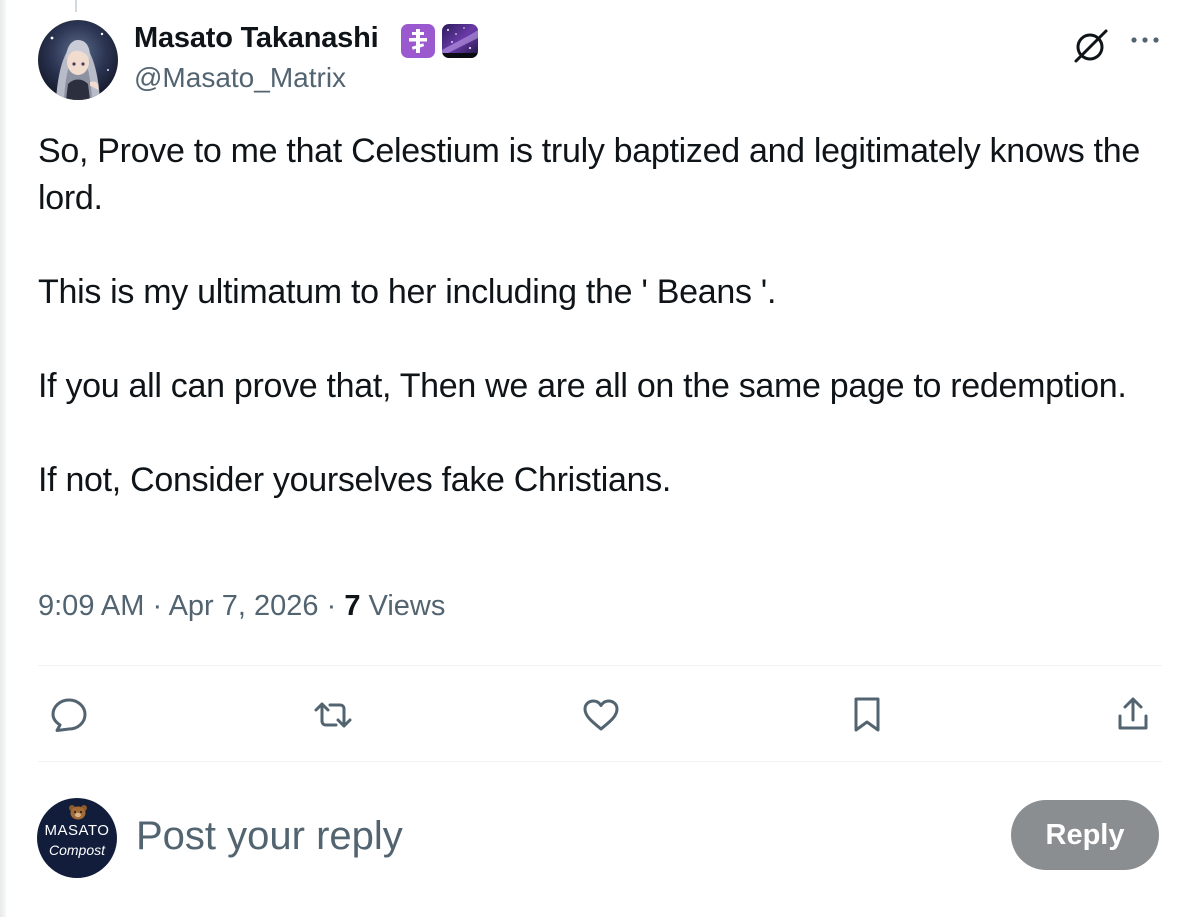  Describe the element at coordinates (601, 715) in the screenshot. I see `like-icon` at that location.